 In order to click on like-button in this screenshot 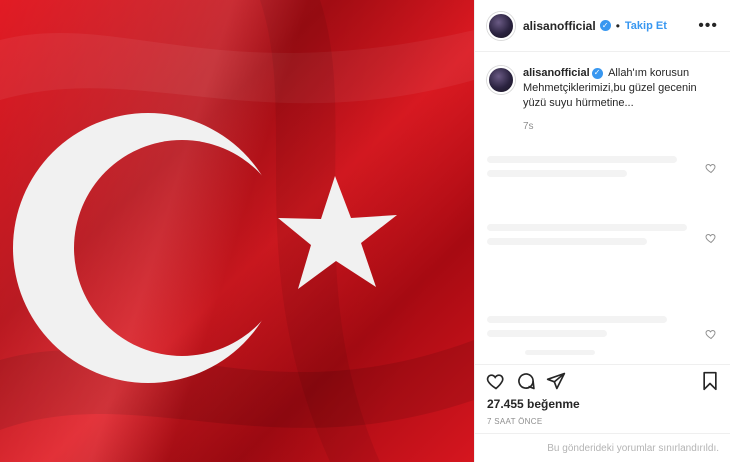, I will do `click(496, 381)`.